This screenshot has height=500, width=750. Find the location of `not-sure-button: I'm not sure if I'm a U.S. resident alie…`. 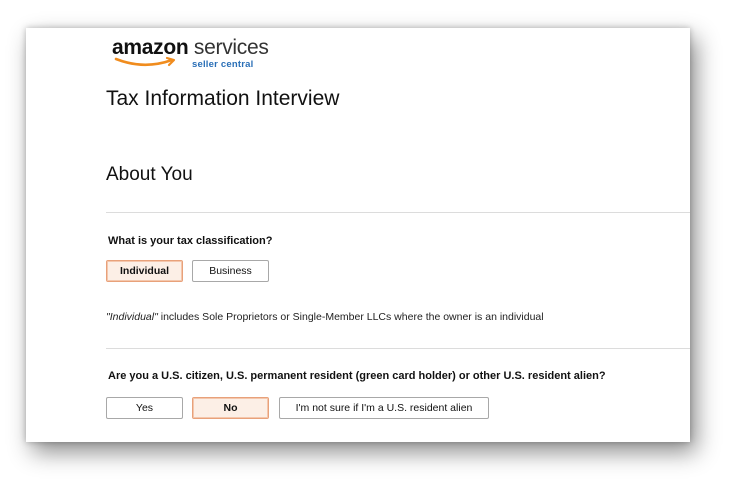

not-sure-button: I'm not sure if I'm a U.S. resident alie… is located at coordinates (384, 408).